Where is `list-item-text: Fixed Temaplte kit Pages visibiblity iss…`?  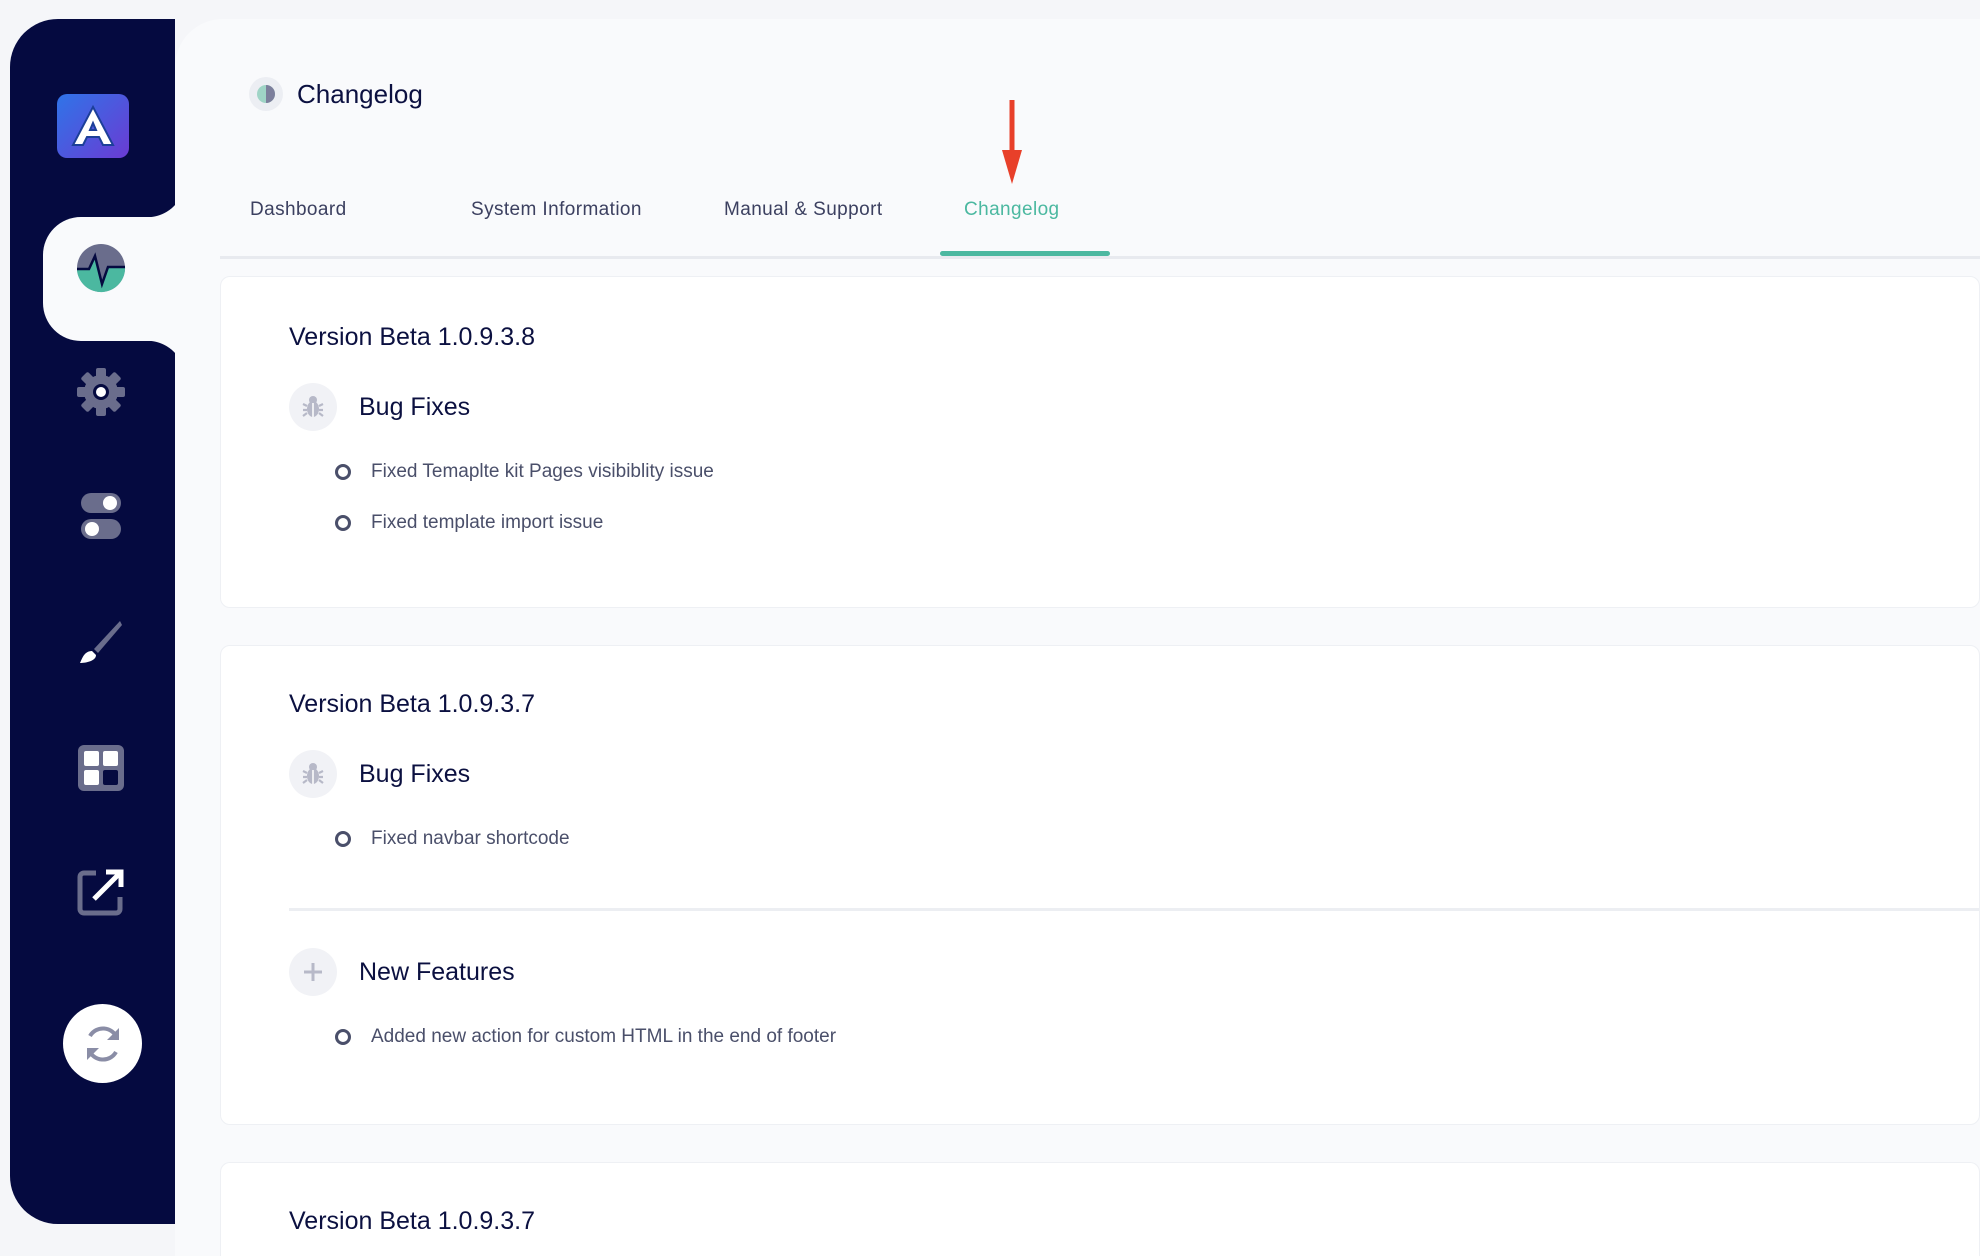
list-item-text: Fixed Temaplte kit Pages visibiblity iss… is located at coordinates (542, 471).